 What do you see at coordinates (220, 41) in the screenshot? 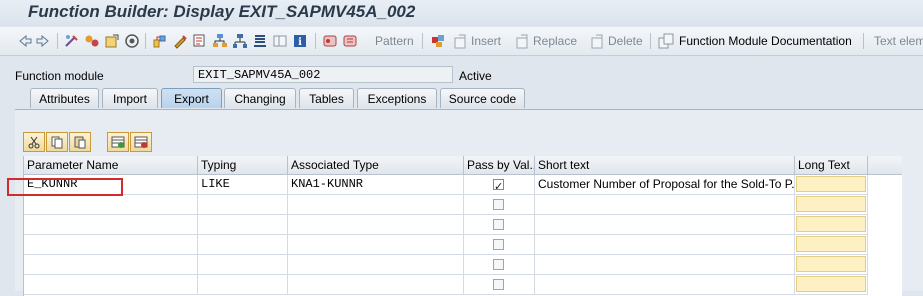
I see `hierarchy-icon` at bounding box center [220, 41].